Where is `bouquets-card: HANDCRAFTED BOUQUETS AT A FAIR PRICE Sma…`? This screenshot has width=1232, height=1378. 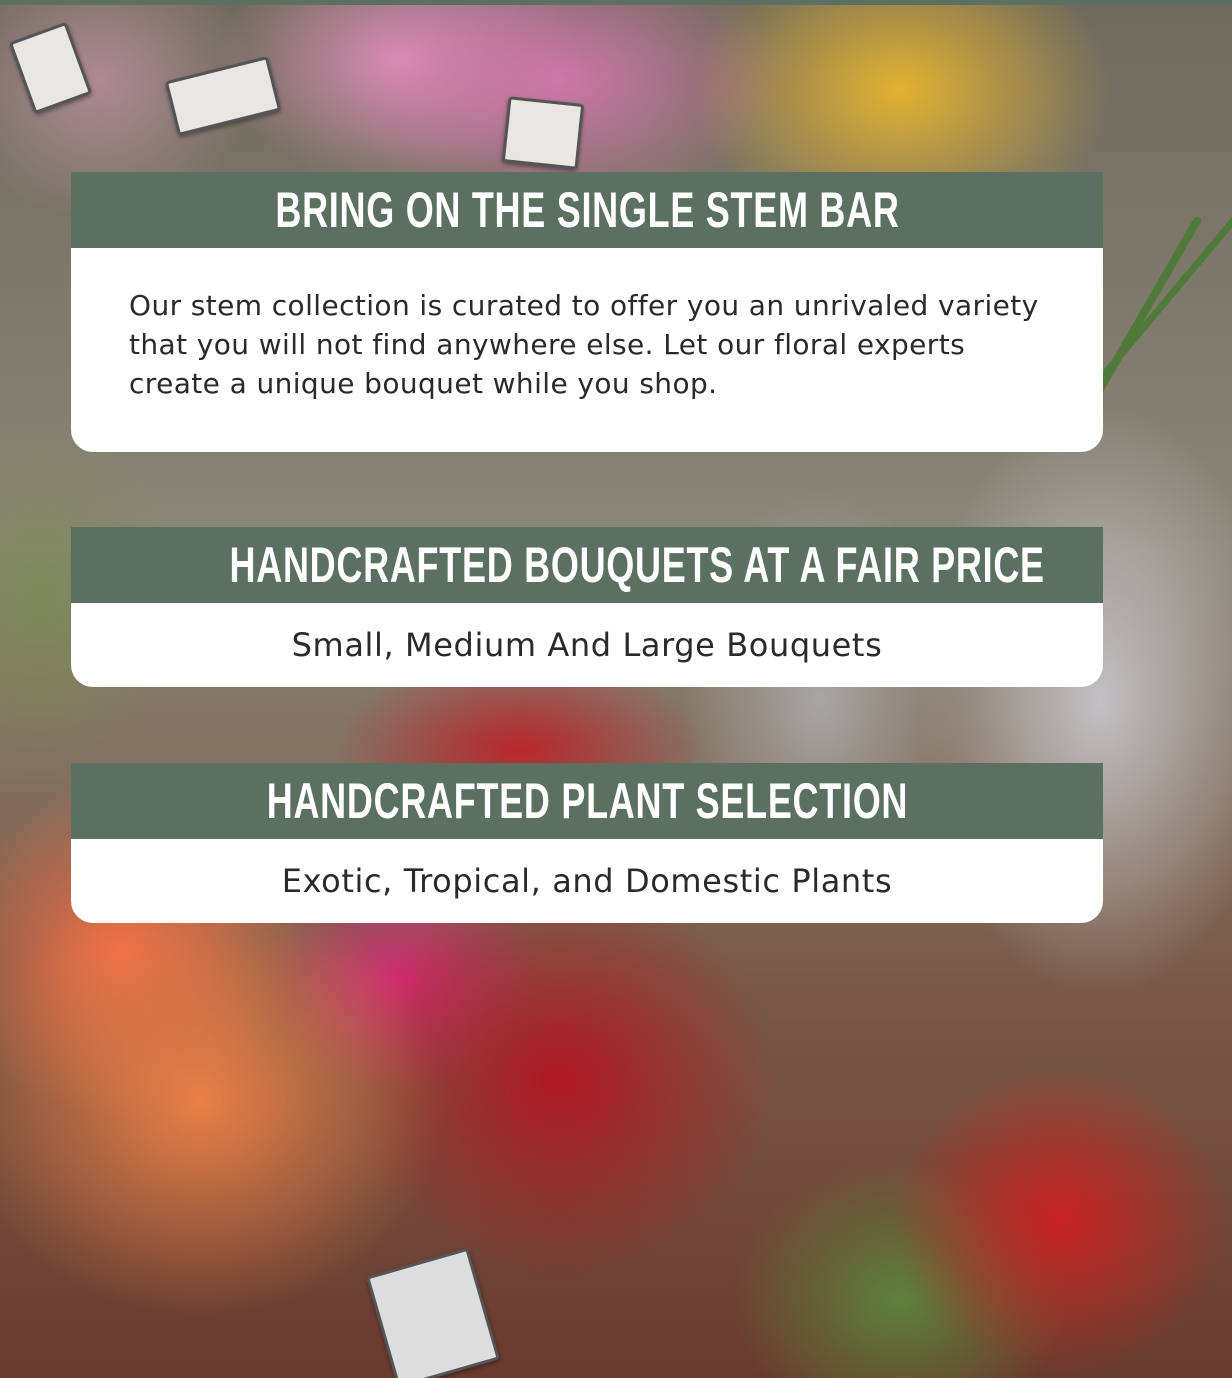 bouquets-card: HANDCRAFTED BOUQUETS AT A FAIR PRICE Sma… is located at coordinates (587, 607).